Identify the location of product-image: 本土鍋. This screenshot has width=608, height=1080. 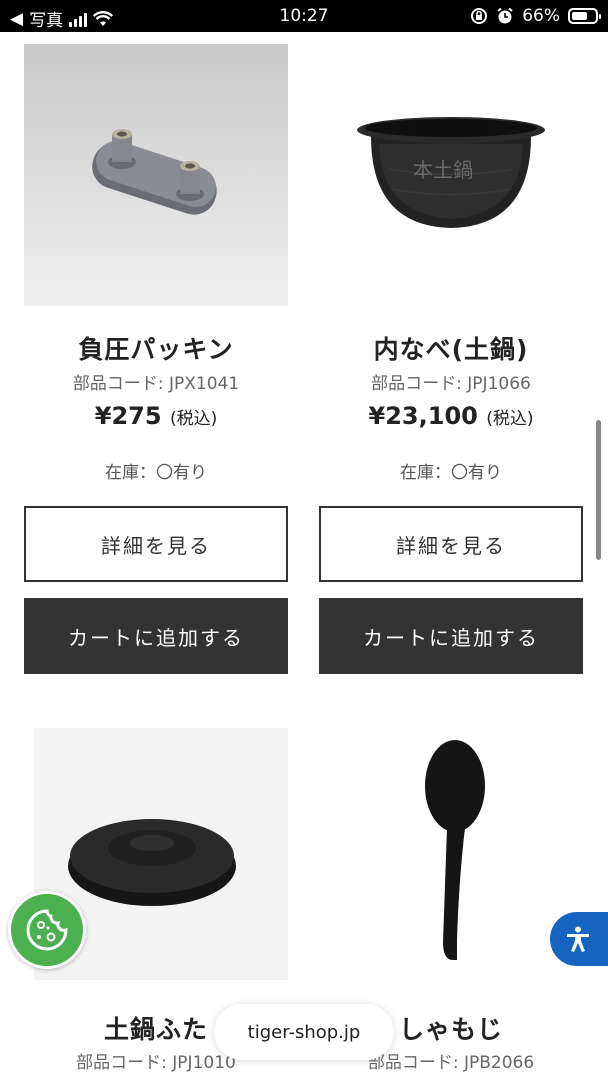
(451, 175).